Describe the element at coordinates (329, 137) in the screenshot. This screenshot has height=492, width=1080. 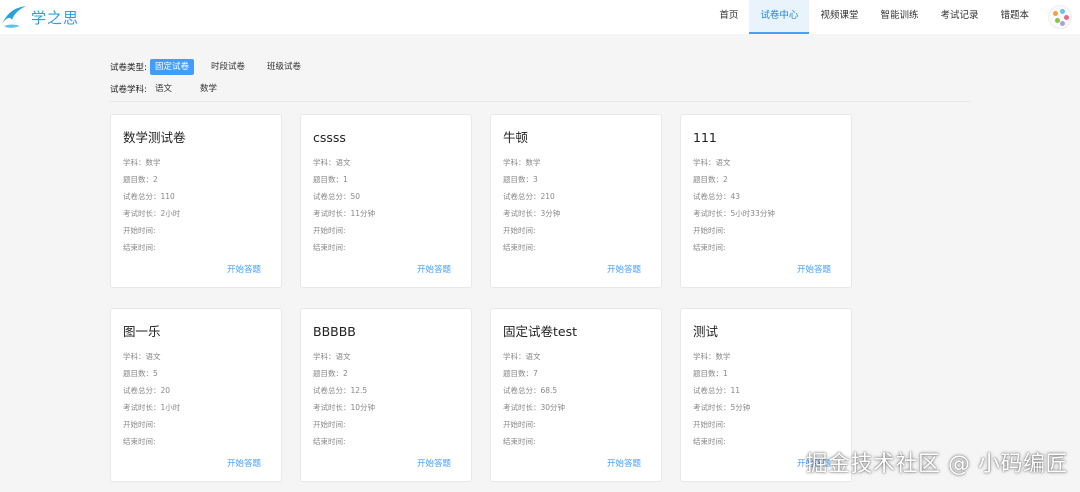
I see `paper-title: cssss` at that location.